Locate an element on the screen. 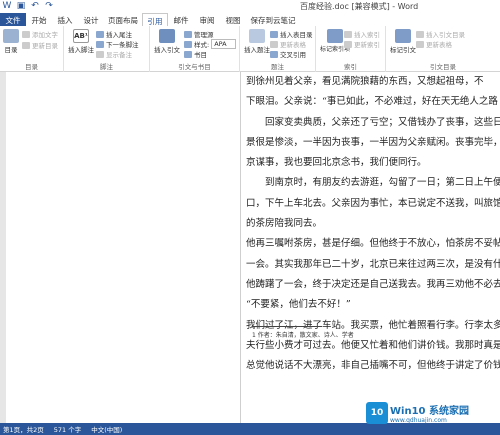 The image size is (500, 435). insert-footnote-button: AB¹ 插入脚注 is located at coordinates (81, 41).